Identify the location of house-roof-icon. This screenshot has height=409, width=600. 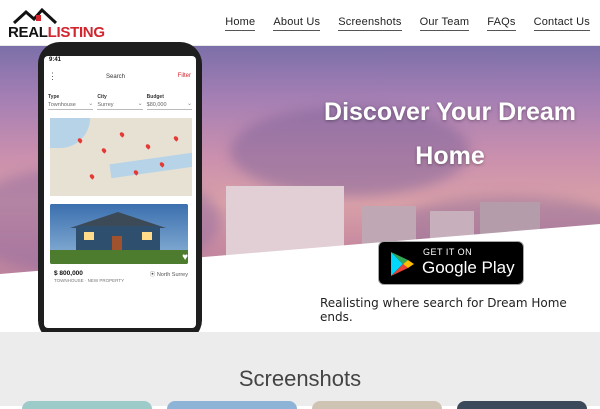
(35, 16).